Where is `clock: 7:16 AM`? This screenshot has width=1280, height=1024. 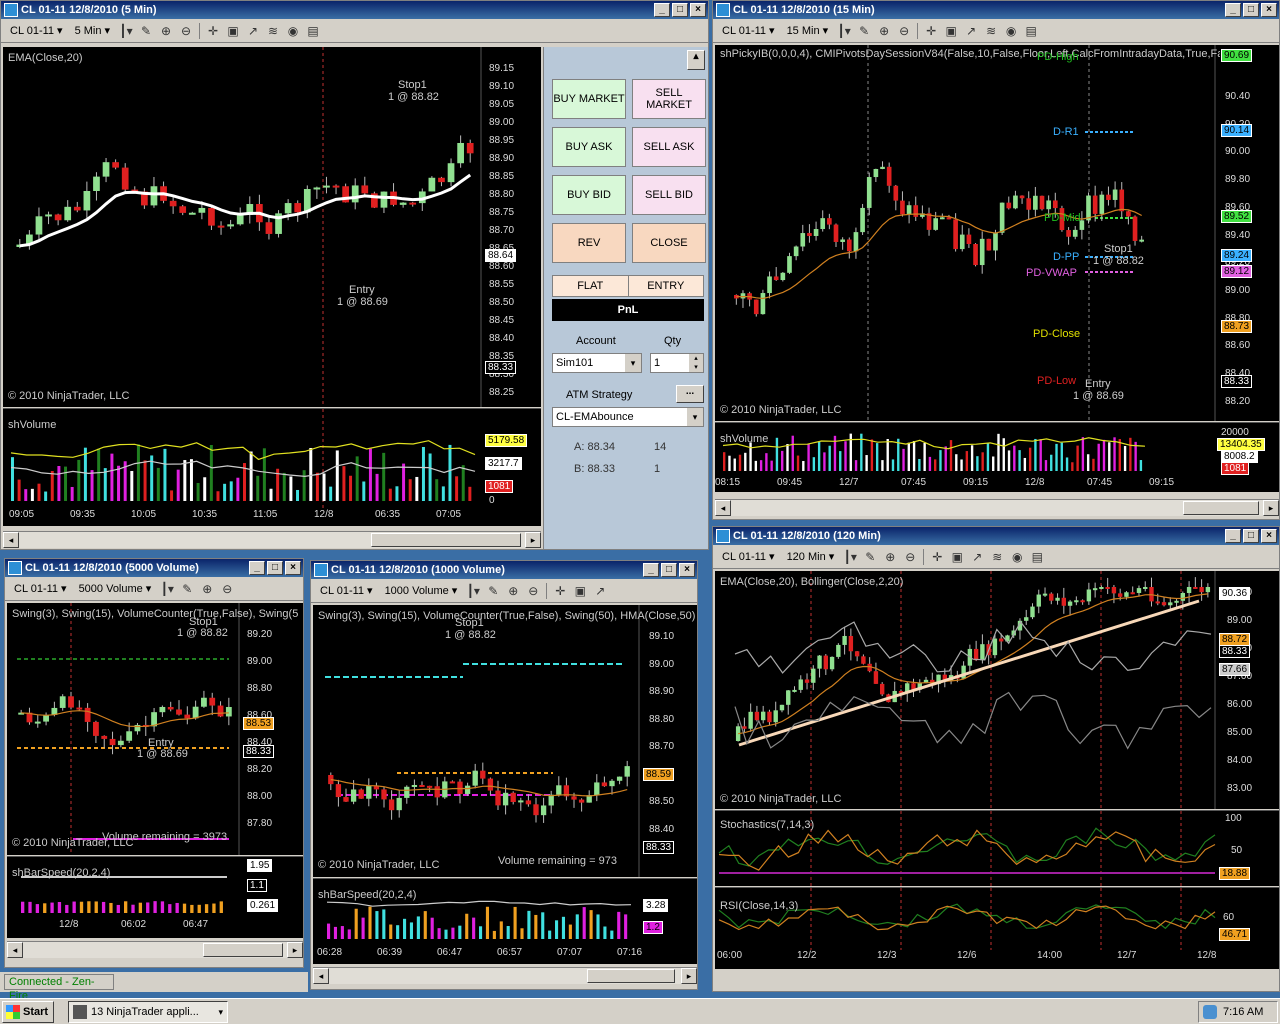
clock: 7:16 AM is located at coordinates (1243, 1012).